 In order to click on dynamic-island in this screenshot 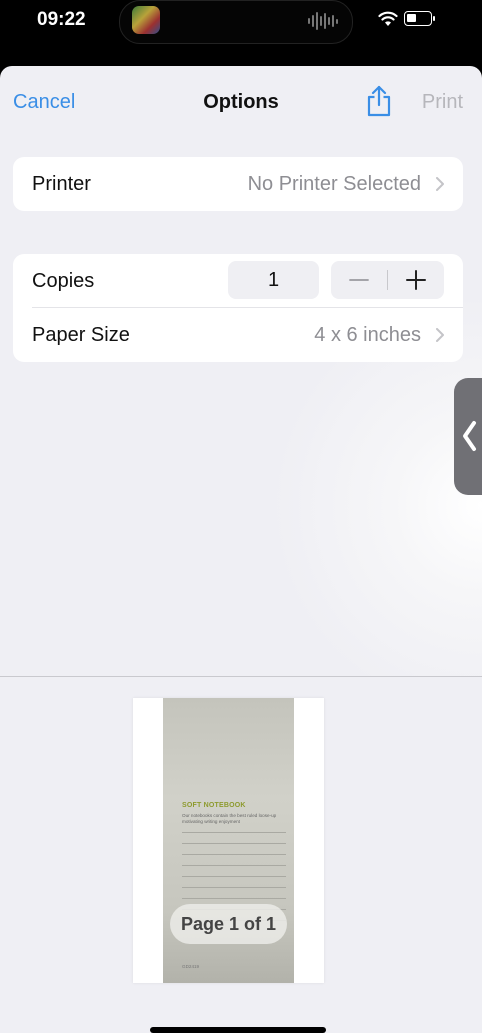, I will do `click(236, 22)`.